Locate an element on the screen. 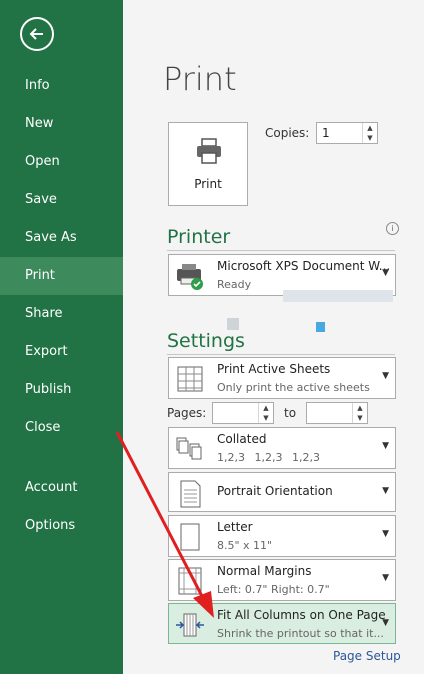 This screenshot has height=674, width=424. setting-subtitle: 1,2,3 1,2,3 1,2,3 is located at coordinates (268, 457).